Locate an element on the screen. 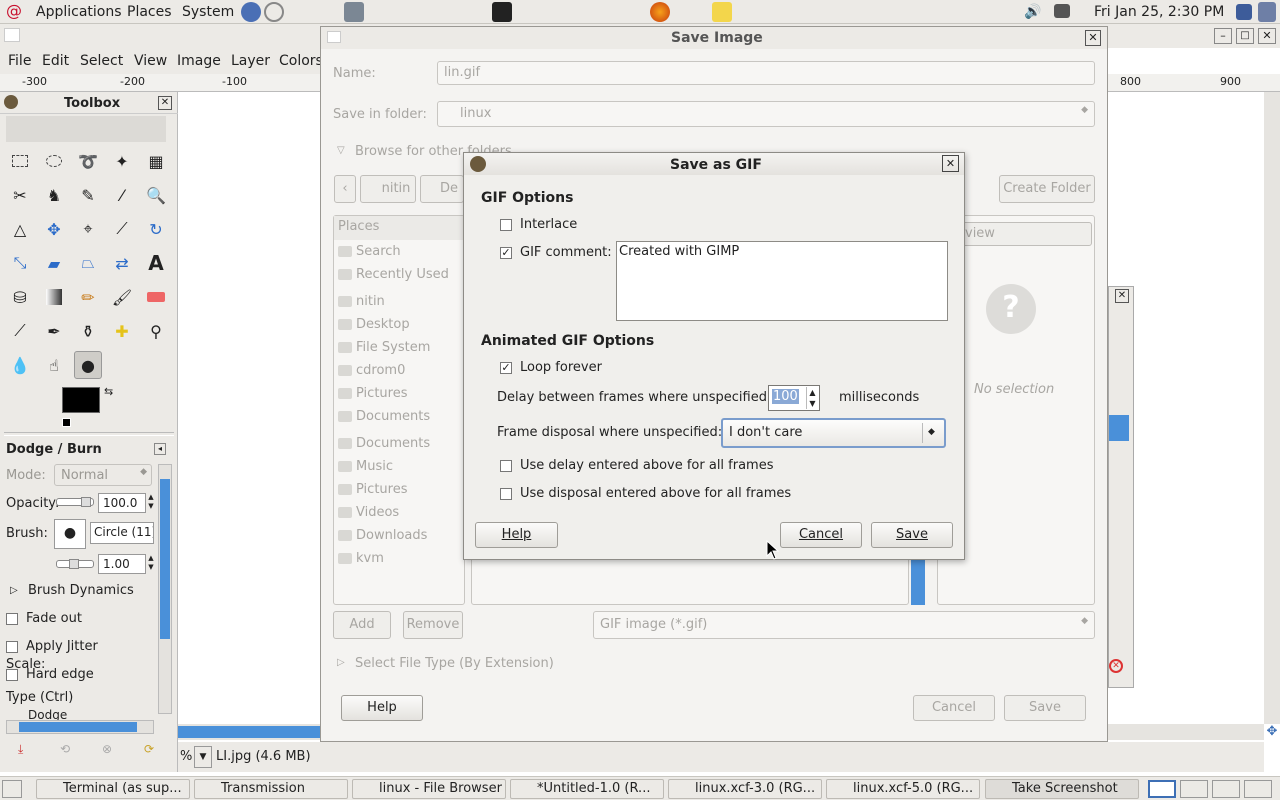 Image resolution: width=1280 pixels, height=800 pixels. fade-out-checkbox: Fade out is located at coordinates (44, 618).